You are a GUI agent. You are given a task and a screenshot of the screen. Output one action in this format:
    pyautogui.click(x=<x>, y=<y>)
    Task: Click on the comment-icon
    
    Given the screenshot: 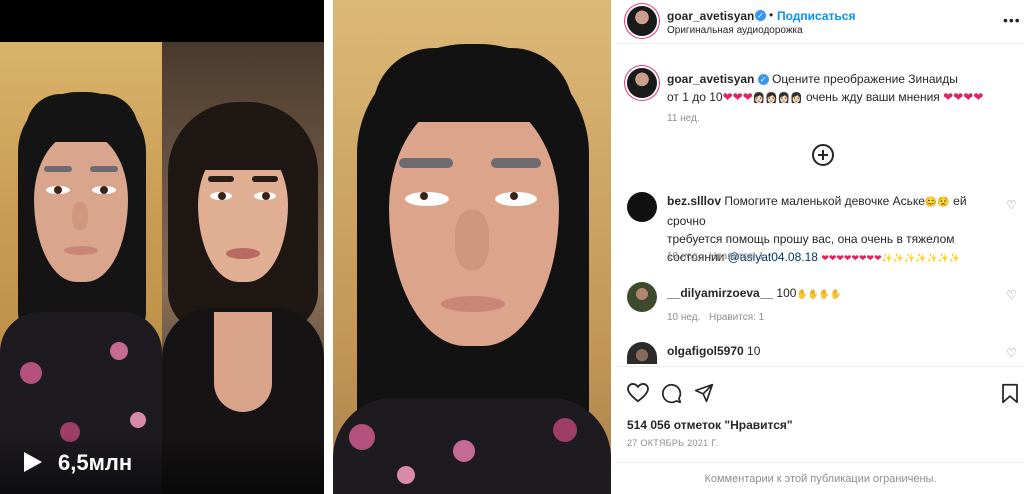 What is the action you would take?
    pyautogui.click(x=671, y=393)
    